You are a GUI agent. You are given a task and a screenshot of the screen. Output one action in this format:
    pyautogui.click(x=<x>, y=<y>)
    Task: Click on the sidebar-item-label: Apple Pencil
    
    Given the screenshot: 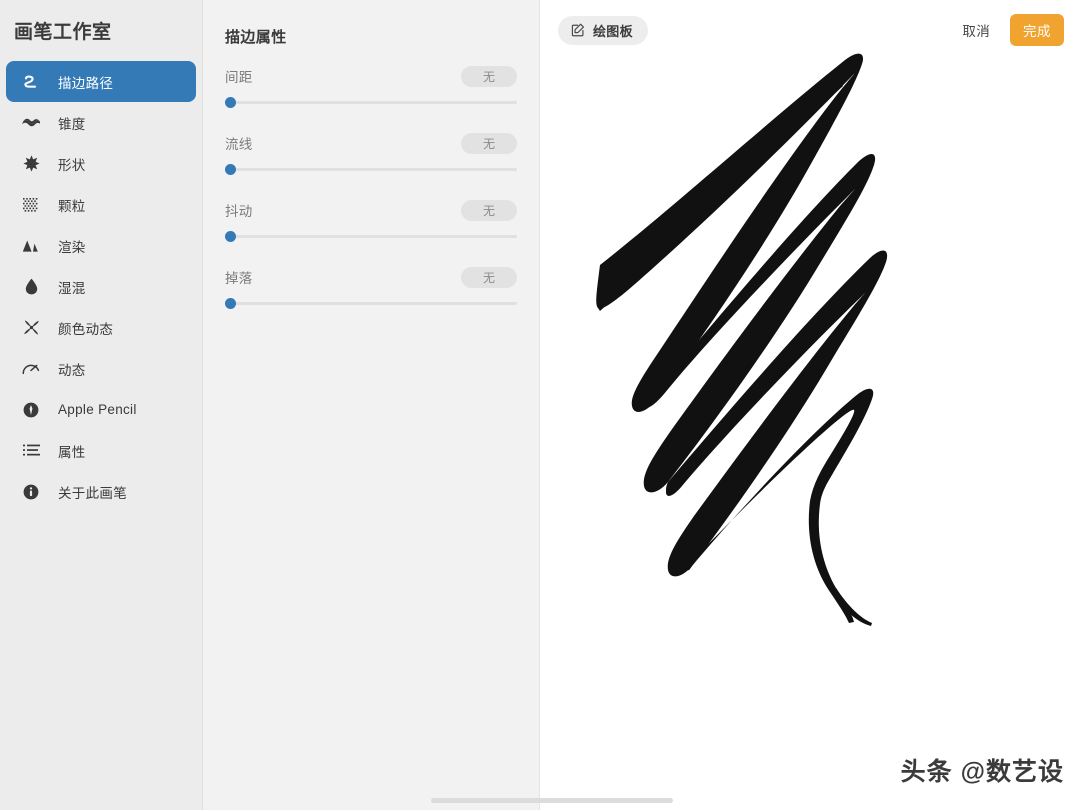 What is the action you would take?
    pyautogui.click(x=97, y=409)
    